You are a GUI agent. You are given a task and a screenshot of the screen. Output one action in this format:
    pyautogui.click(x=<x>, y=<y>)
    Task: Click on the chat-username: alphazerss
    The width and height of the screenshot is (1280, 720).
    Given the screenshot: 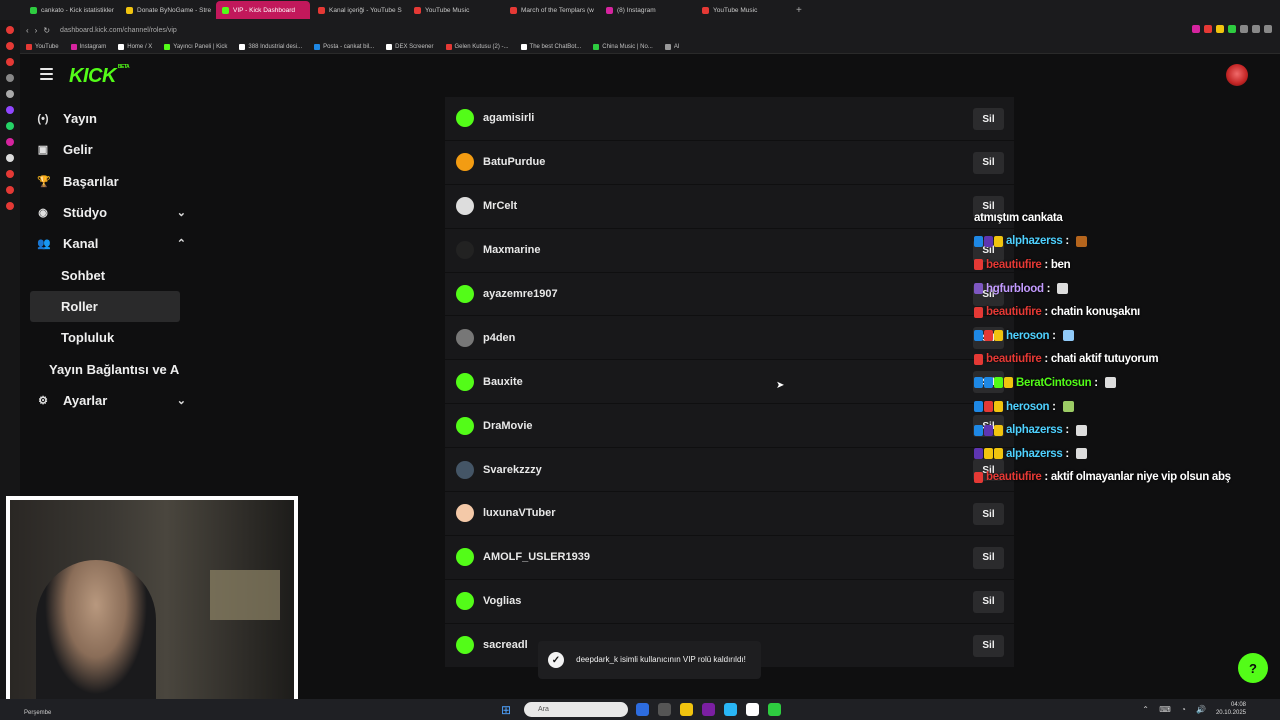 What is the action you would take?
    pyautogui.click(x=1034, y=241)
    